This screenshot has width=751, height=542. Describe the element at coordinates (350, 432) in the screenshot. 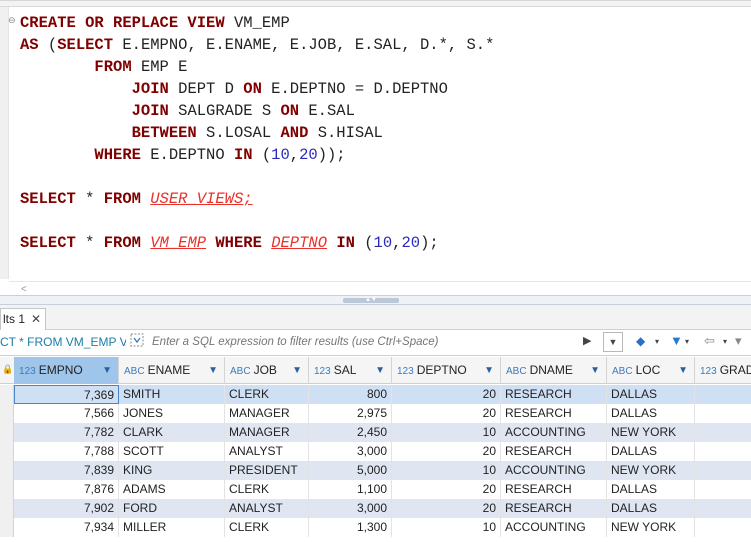

I see `cell-sal: 2,450` at that location.